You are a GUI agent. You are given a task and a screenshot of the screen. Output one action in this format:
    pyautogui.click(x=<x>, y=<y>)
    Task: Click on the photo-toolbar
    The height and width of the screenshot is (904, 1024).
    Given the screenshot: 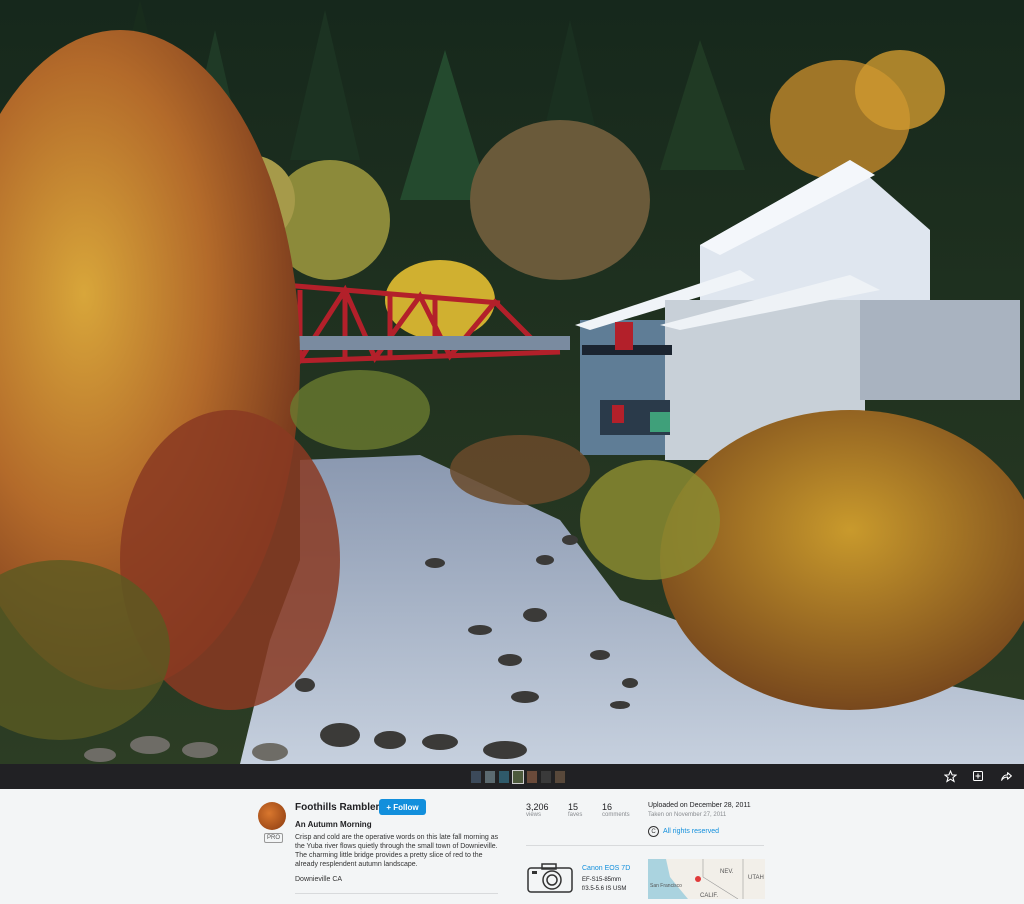 What is the action you would take?
    pyautogui.click(x=512, y=776)
    